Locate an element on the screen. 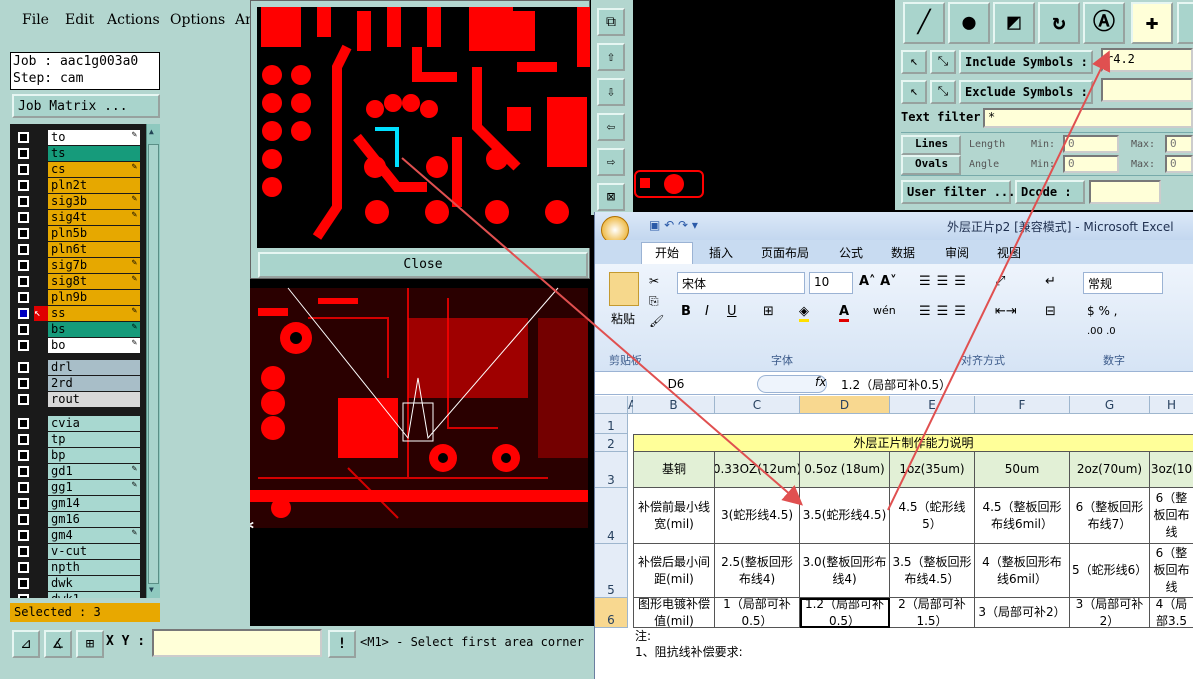  table-cell: 图形电镀补偿值(mil) is located at coordinates (674, 613).